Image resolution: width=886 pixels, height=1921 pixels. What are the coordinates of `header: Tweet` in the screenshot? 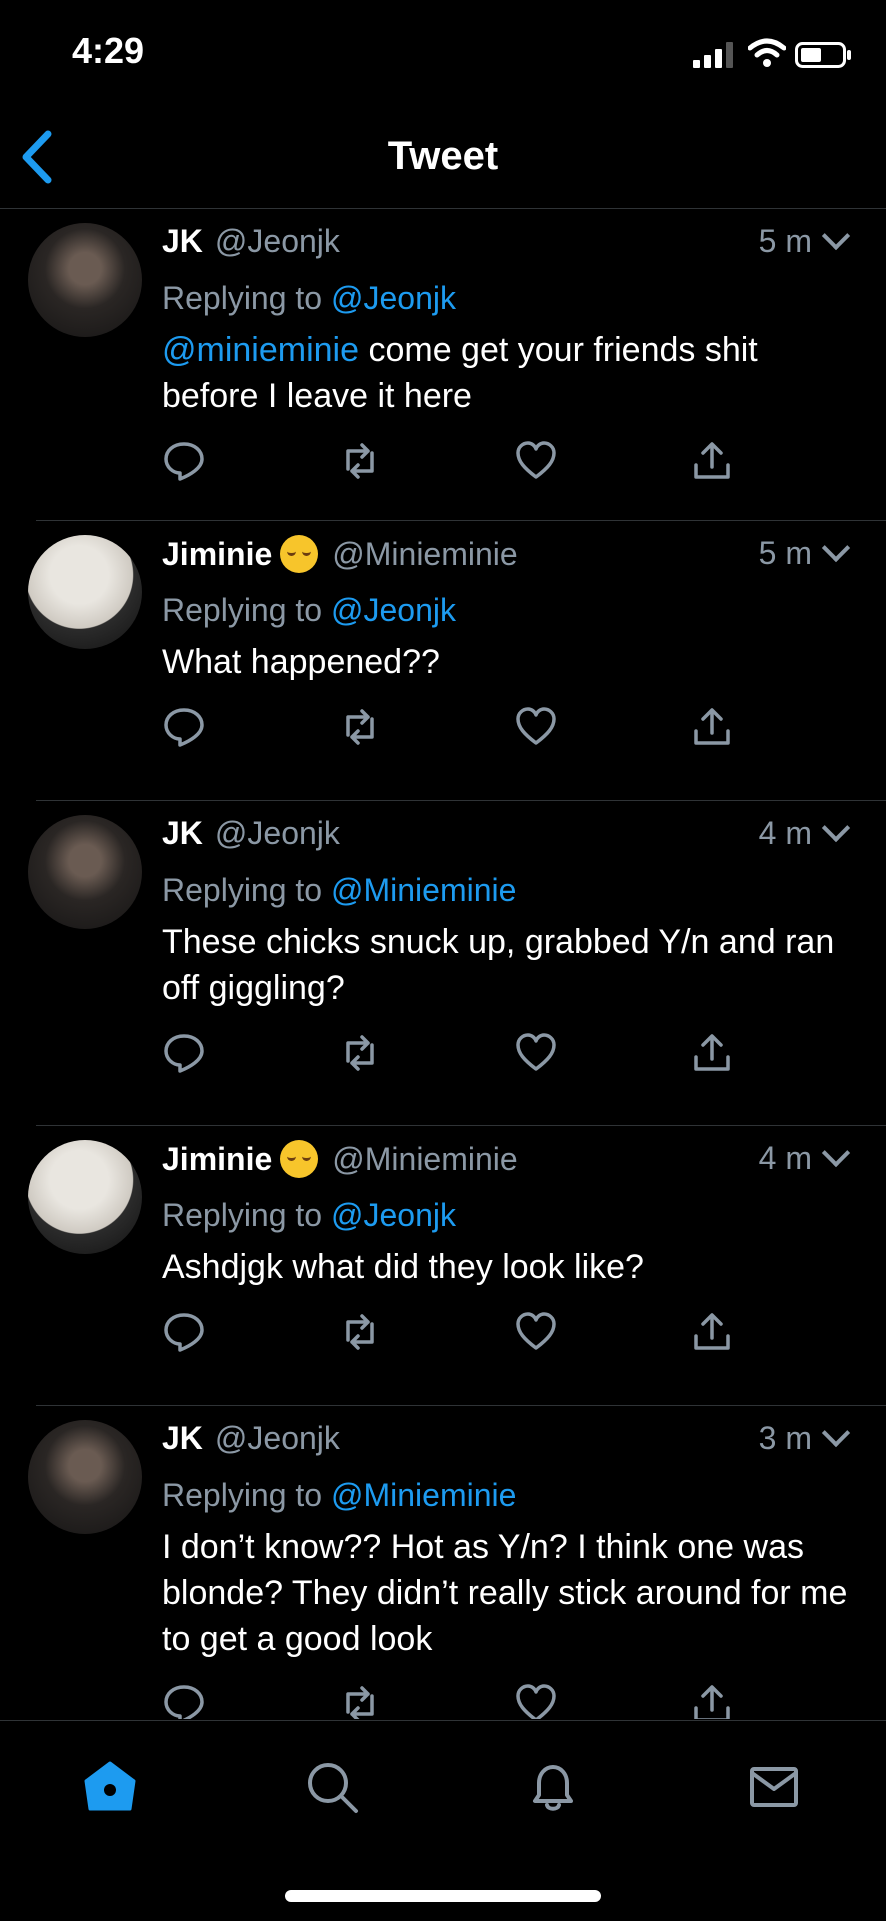 It's located at (443, 159).